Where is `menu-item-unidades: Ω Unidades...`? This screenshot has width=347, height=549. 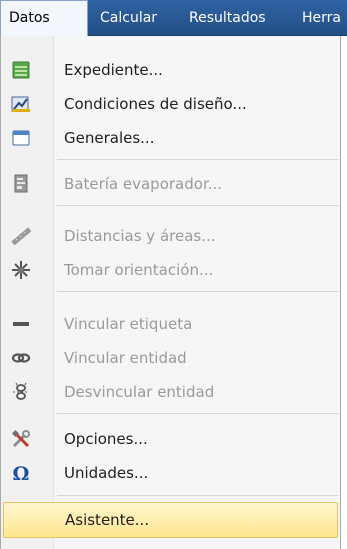 menu-item-unidades: Ω Unidades... is located at coordinates (170, 473).